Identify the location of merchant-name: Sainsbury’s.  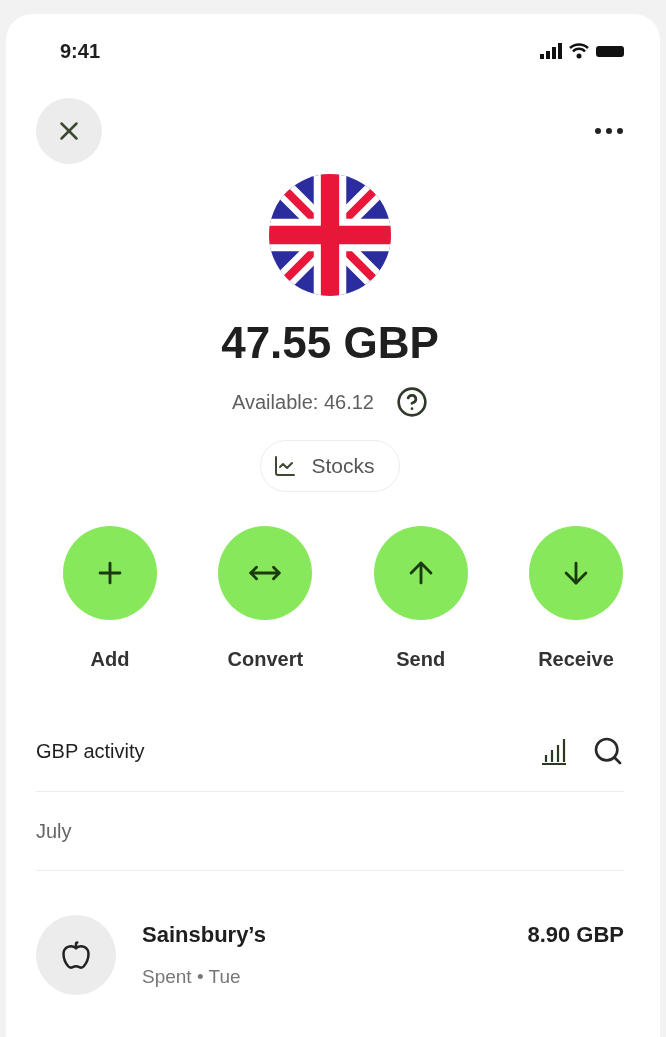
(204, 935).